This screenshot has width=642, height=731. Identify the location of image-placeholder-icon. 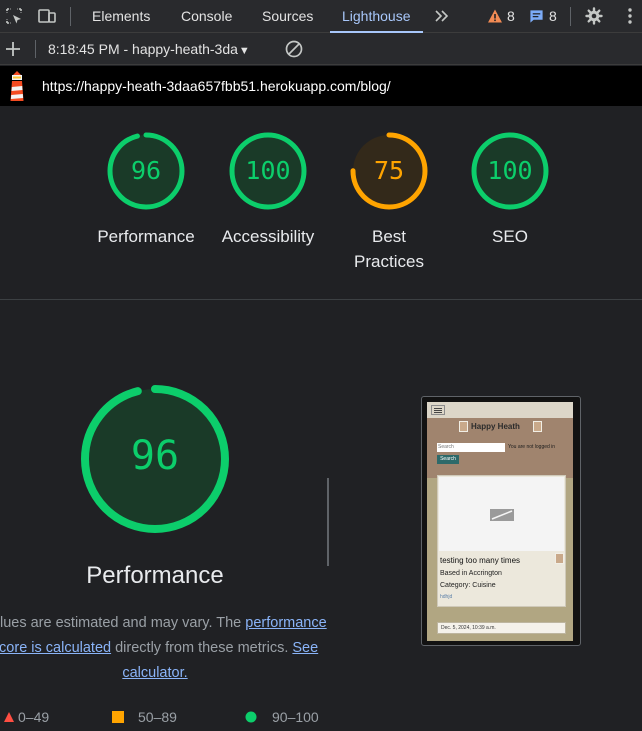
(502, 515).